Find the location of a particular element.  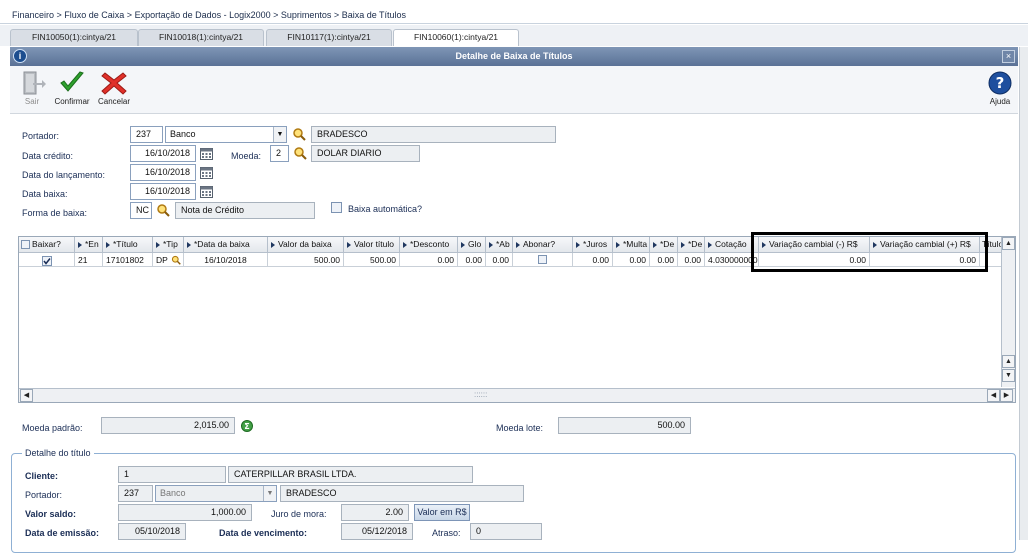

header-glosa: Glo is located at coordinates (472, 245).